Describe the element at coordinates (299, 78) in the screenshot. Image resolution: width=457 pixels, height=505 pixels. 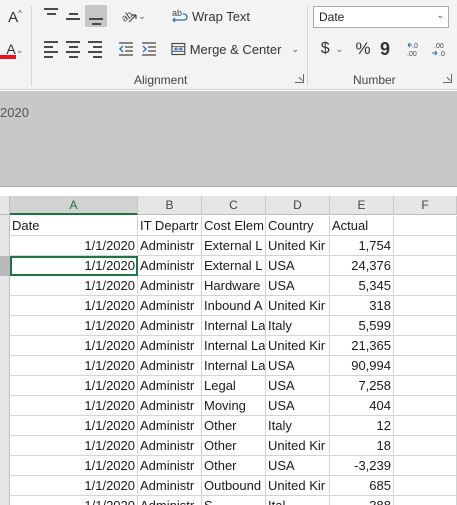
I see `alignment-dialog-launcher-icon` at that location.